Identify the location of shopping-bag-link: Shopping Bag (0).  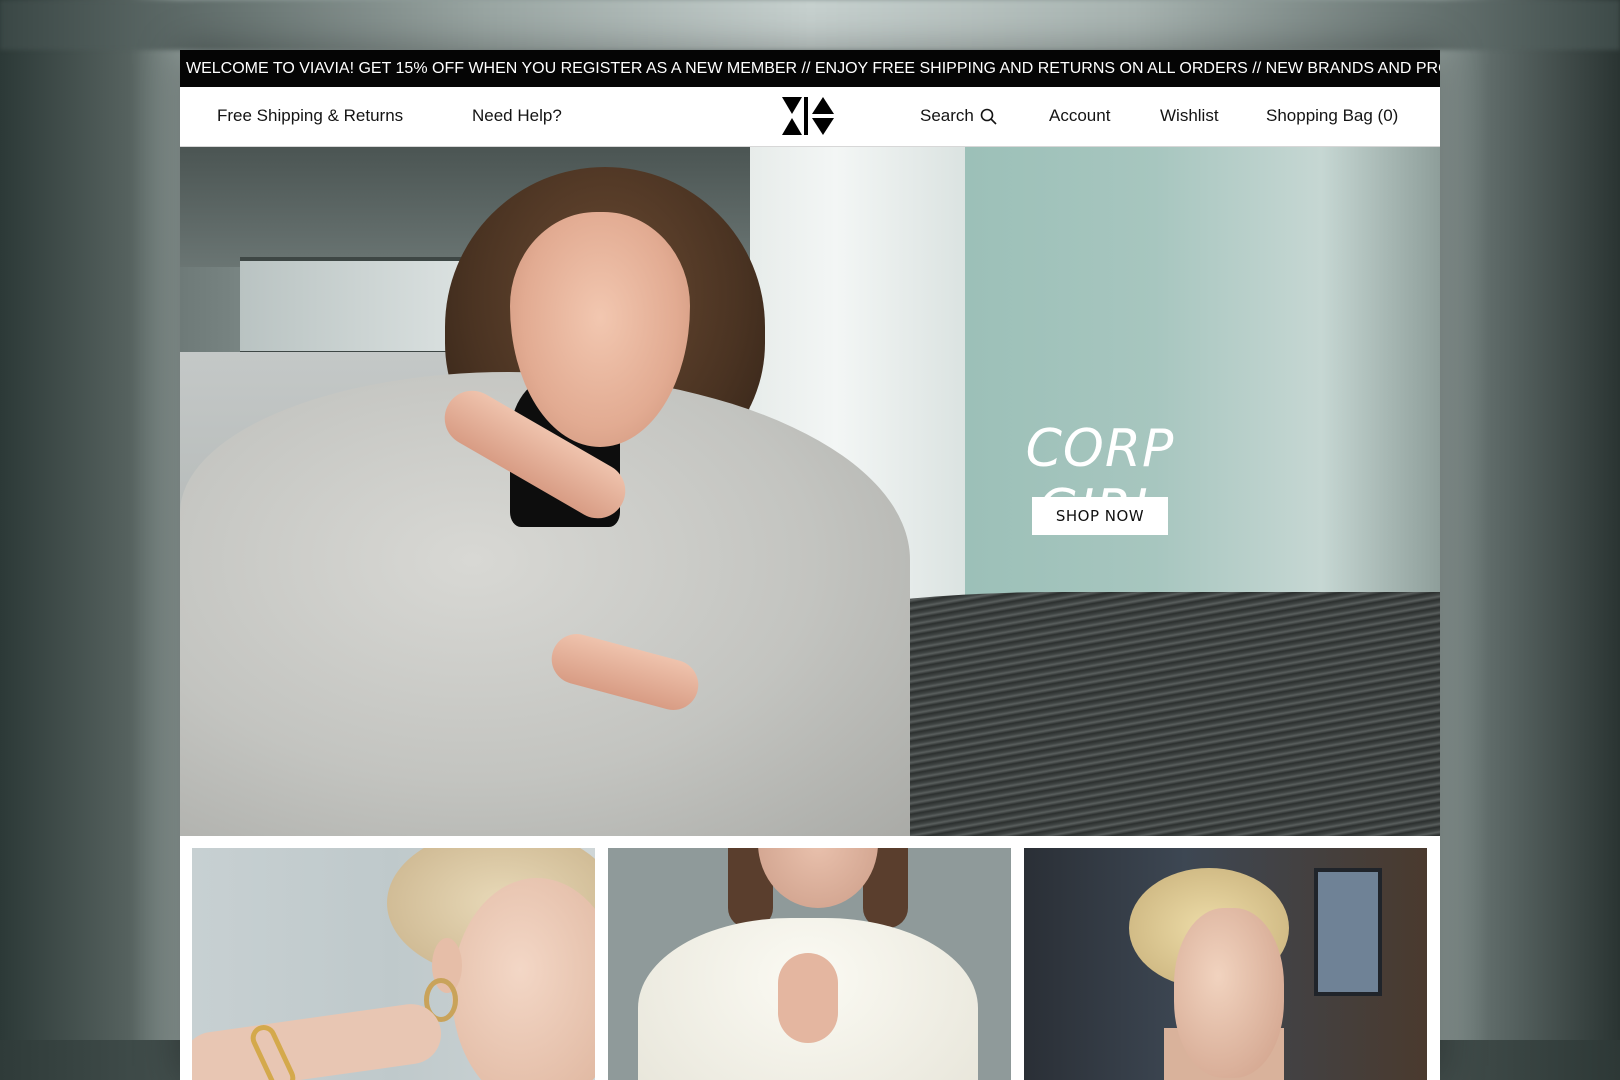
(1332, 116).